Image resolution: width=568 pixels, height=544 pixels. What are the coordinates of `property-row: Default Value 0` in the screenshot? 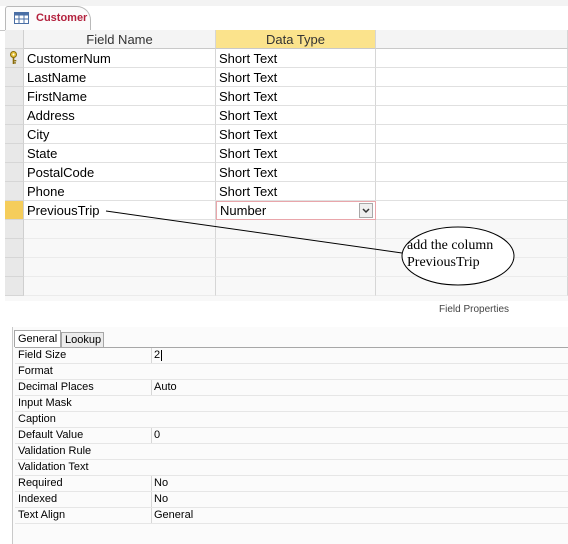 It's located at (291, 436).